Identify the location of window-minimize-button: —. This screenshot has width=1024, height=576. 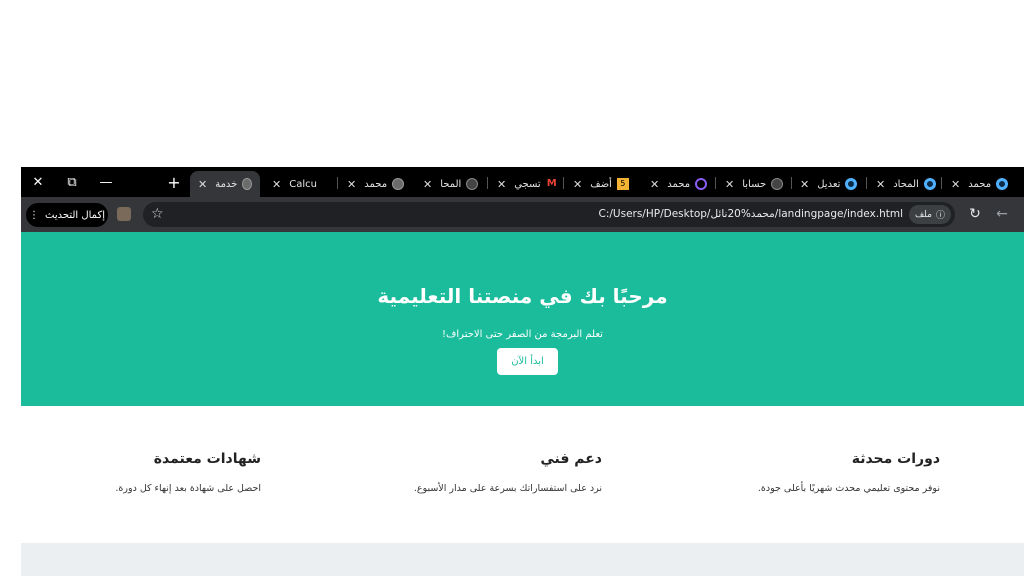
(106, 182).